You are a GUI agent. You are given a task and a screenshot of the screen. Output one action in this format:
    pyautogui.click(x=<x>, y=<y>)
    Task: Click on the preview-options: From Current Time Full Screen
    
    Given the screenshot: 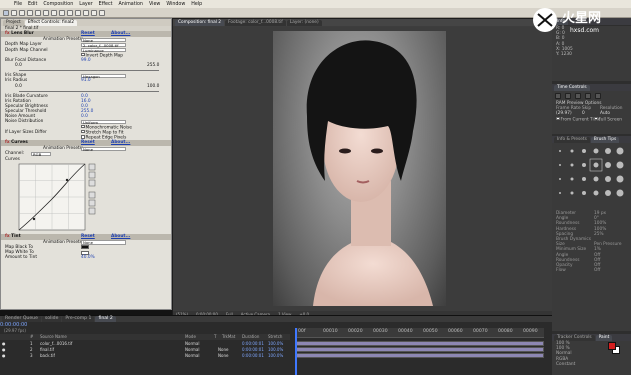 What is the action you would take?
    pyautogui.click(x=591, y=119)
    